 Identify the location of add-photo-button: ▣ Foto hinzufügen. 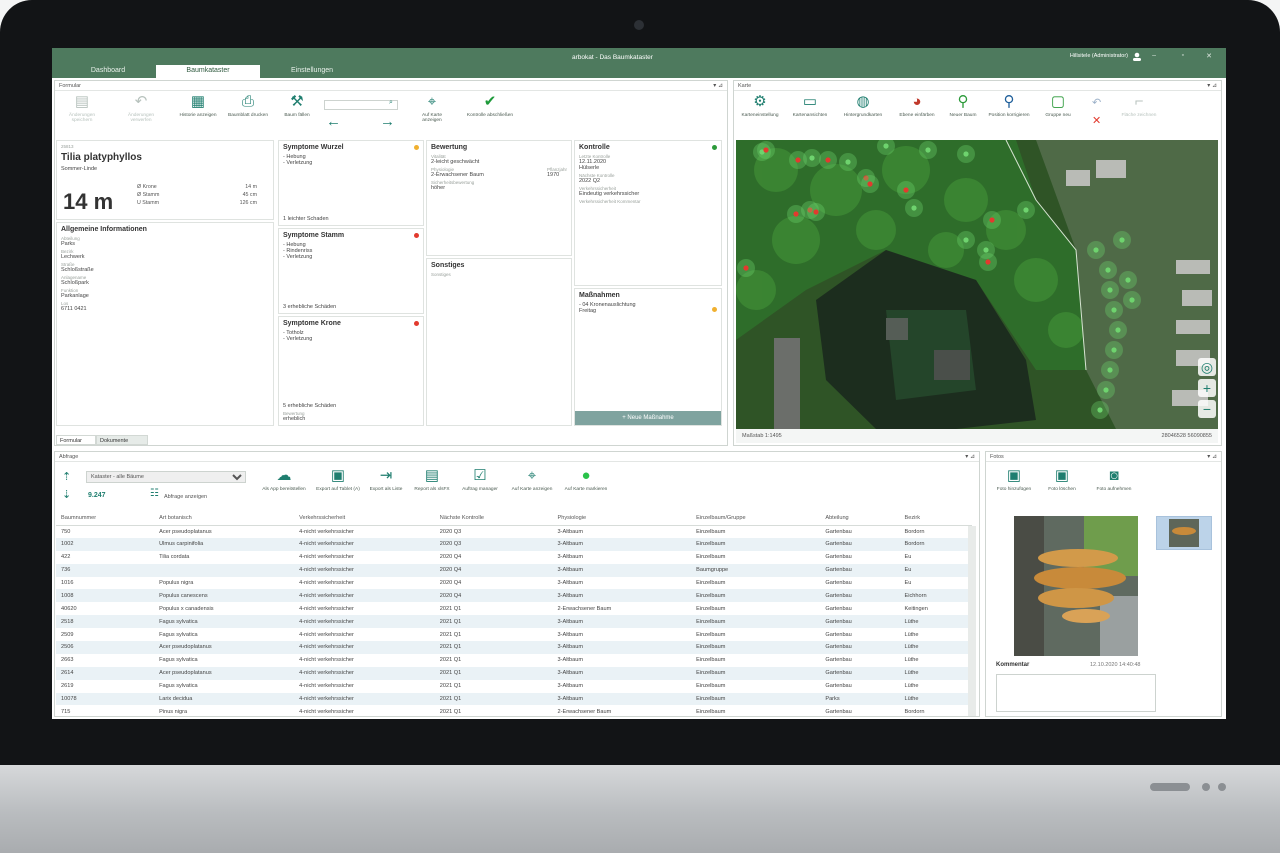
(1014, 480).